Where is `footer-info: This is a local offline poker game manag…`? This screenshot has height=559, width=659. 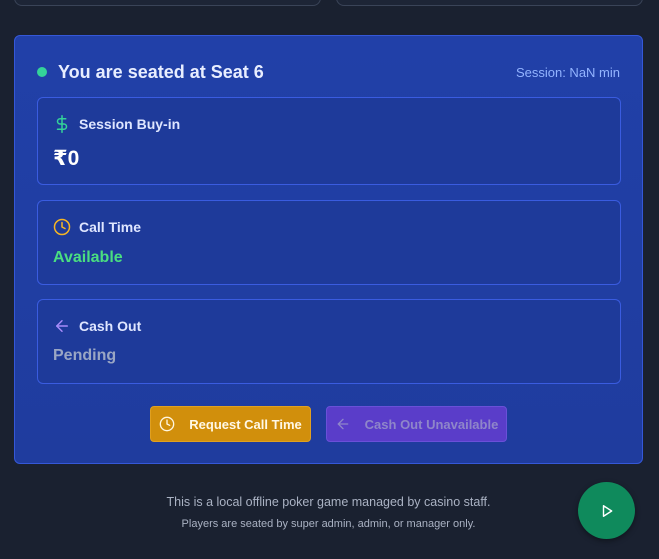 footer-info: This is a local offline poker game manag… is located at coordinates (328, 502).